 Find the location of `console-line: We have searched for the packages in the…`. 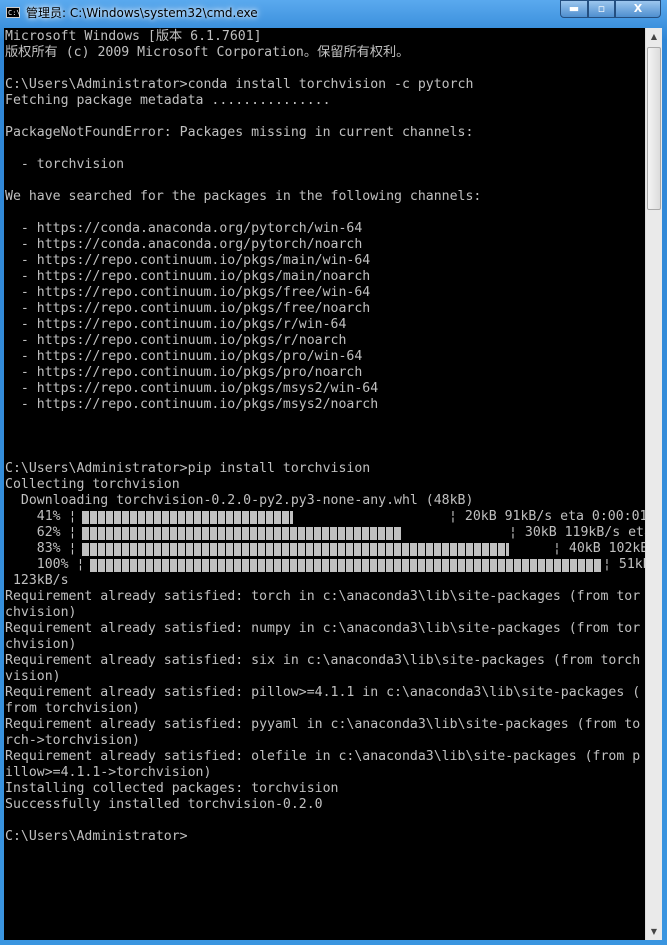

console-line: We have searched for the packages in the… is located at coordinates (243, 196).